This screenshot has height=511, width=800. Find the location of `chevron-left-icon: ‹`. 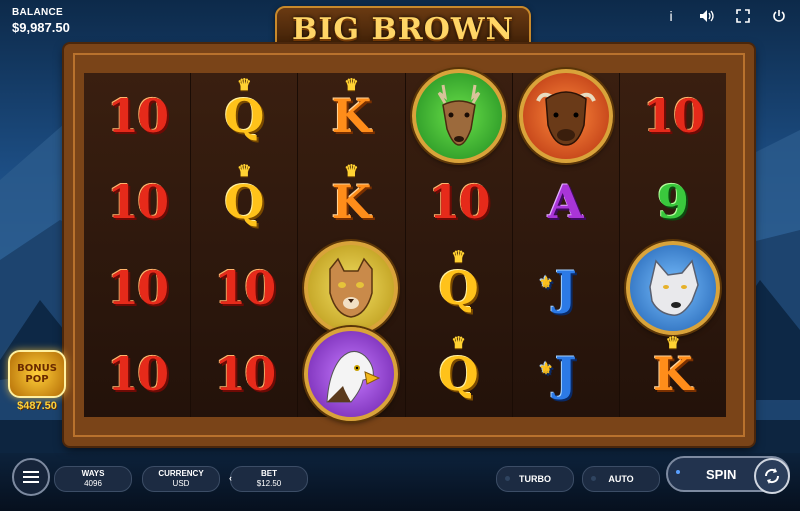

chevron-left-icon: ‹ is located at coordinates (230, 478).